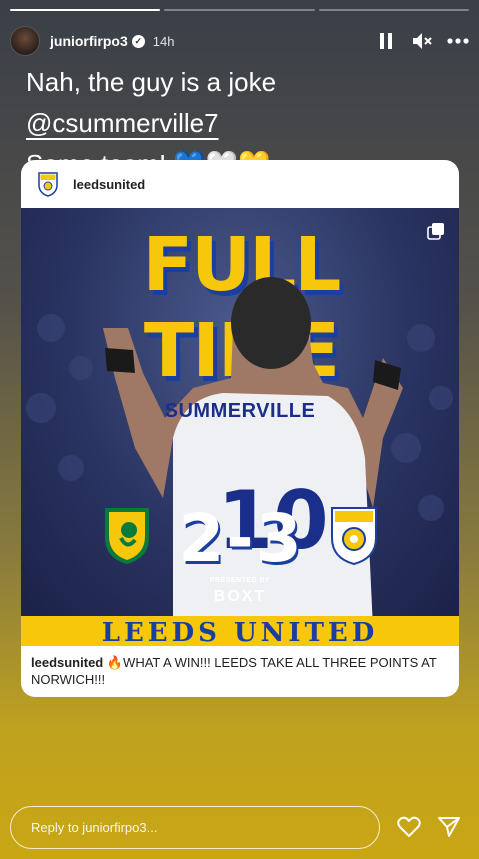 The width and height of the screenshot is (479, 859). I want to click on like-button, so click(409, 827).